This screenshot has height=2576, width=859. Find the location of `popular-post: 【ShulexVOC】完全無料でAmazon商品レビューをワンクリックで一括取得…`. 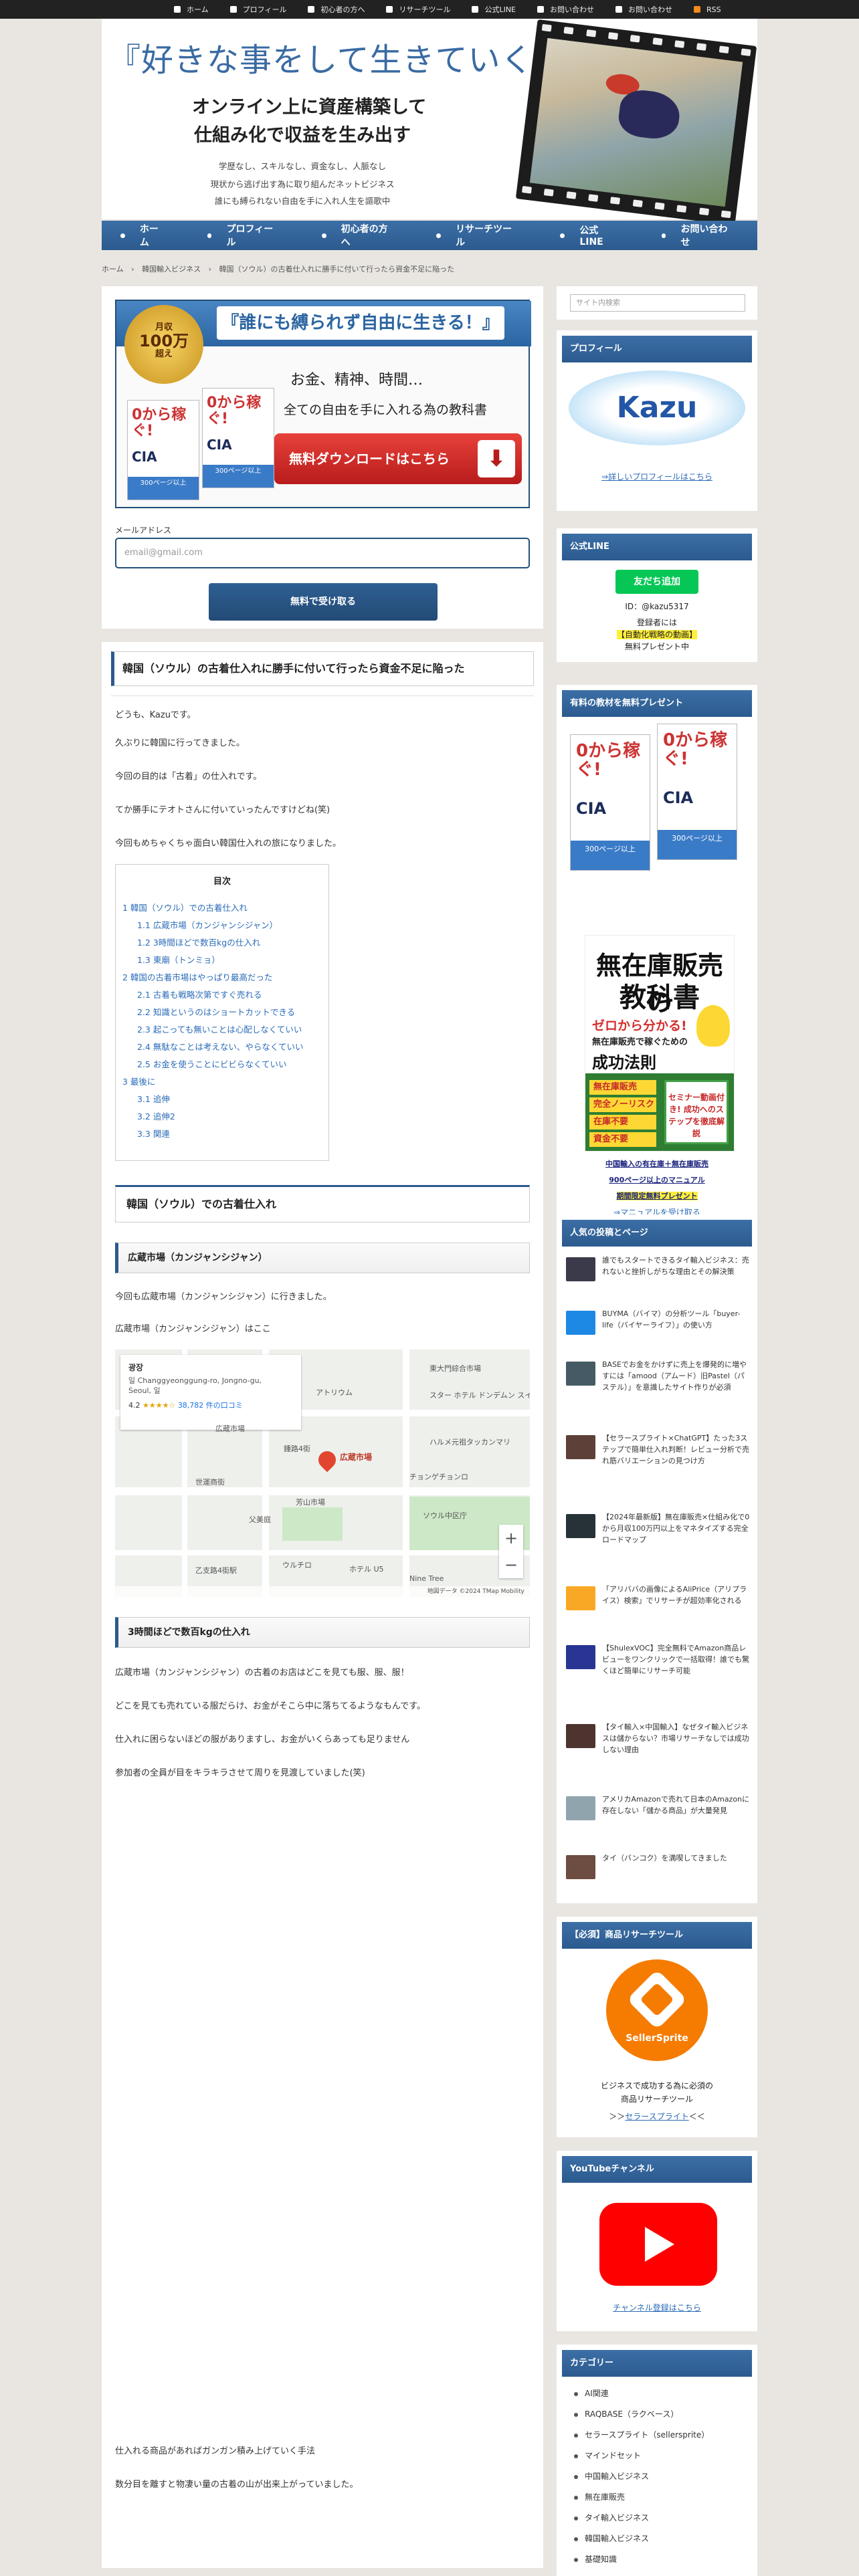

popular-post: 【ShulexVOC】完全無料でAmazon商品レビューをワンクリックで一括取得… is located at coordinates (658, 1663).